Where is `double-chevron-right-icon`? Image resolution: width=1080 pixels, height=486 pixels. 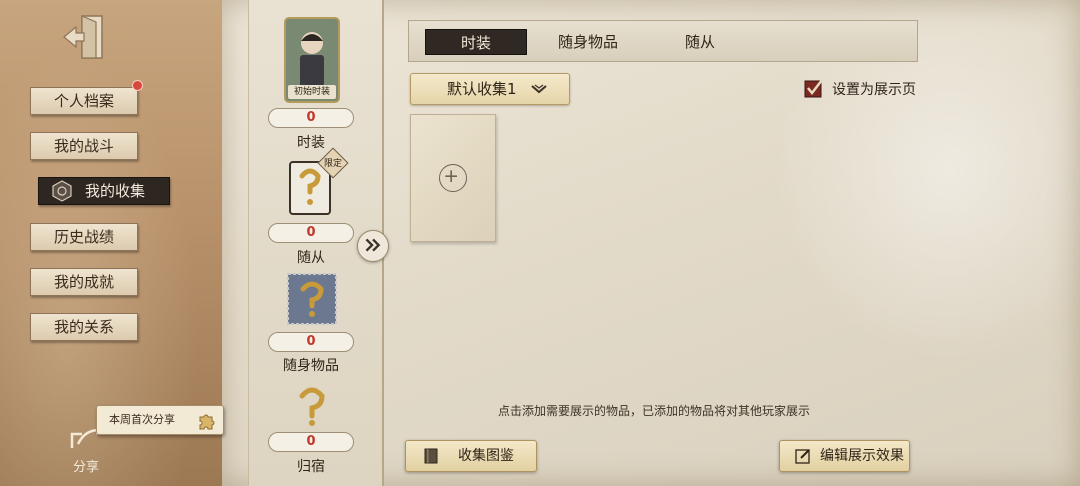
double-chevron-right-icon is located at coordinates (373, 245).